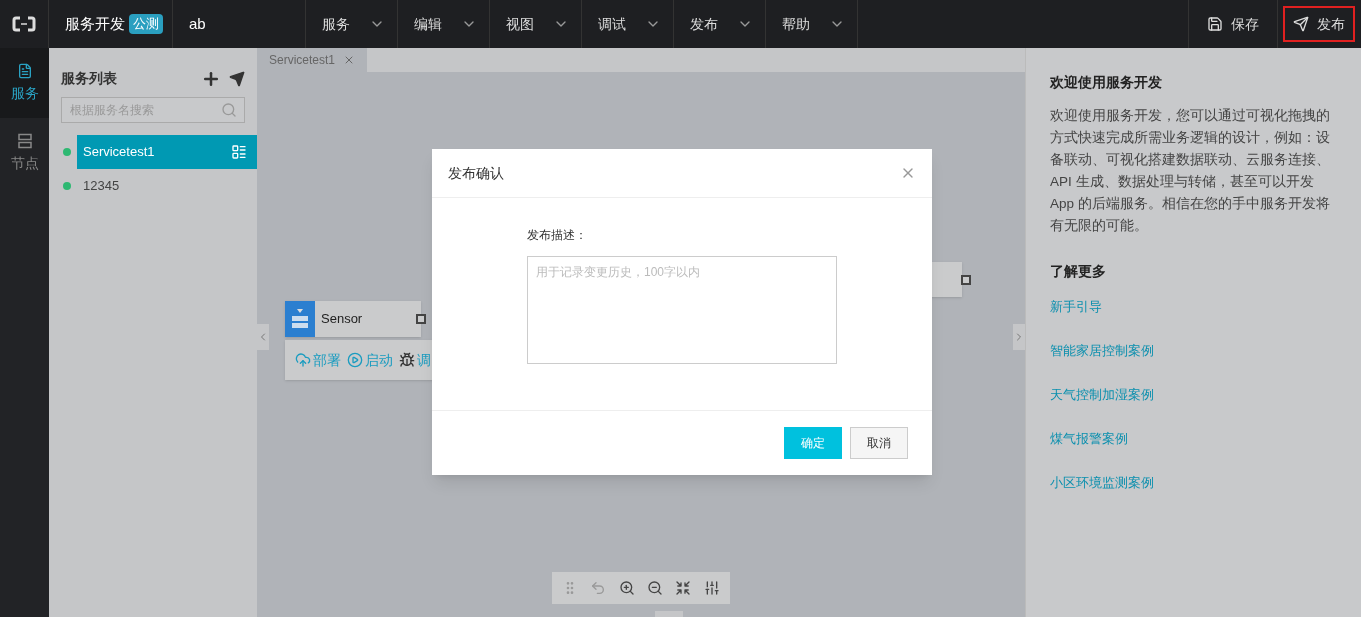  What do you see at coordinates (1078, 271) in the screenshot?
I see `more-title: 了解更多` at bounding box center [1078, 271].